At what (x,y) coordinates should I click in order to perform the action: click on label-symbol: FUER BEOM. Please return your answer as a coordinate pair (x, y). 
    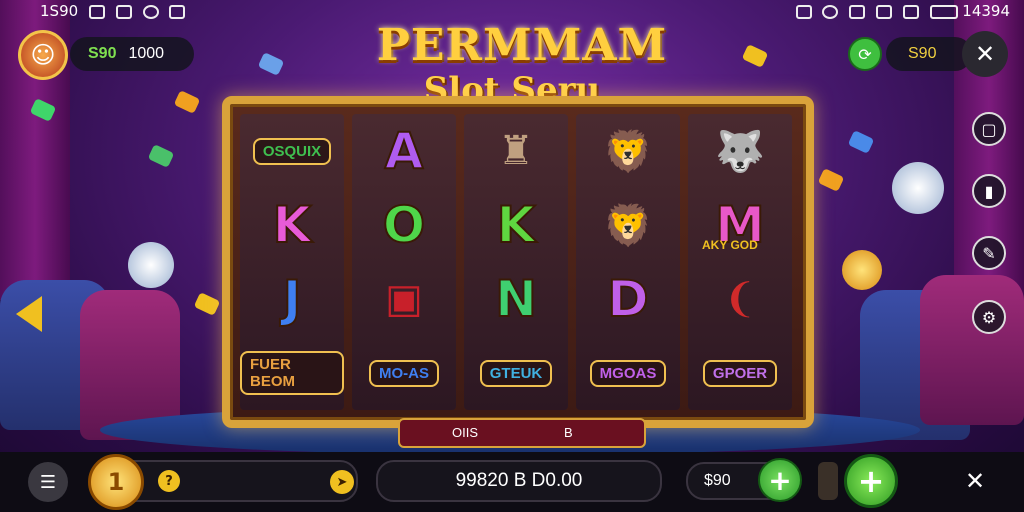
    Looking at the image, I should click on (292, 373).